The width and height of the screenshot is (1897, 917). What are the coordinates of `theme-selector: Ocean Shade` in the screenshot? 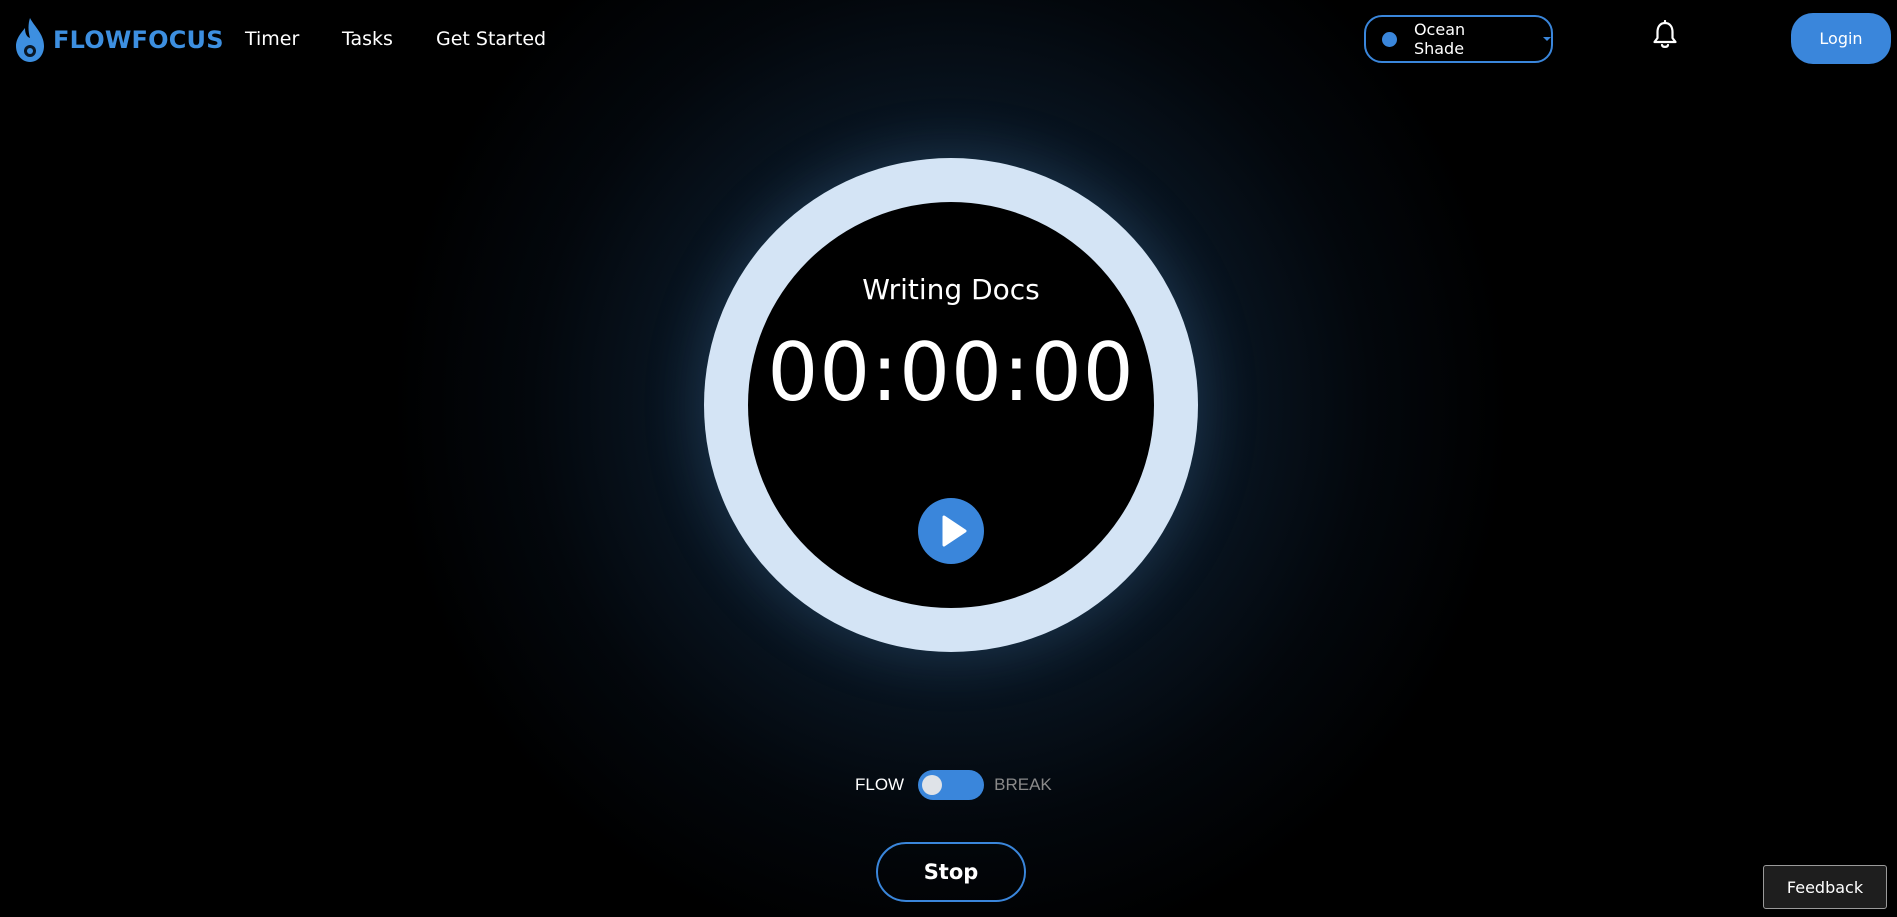 It's located at (1458, 39).